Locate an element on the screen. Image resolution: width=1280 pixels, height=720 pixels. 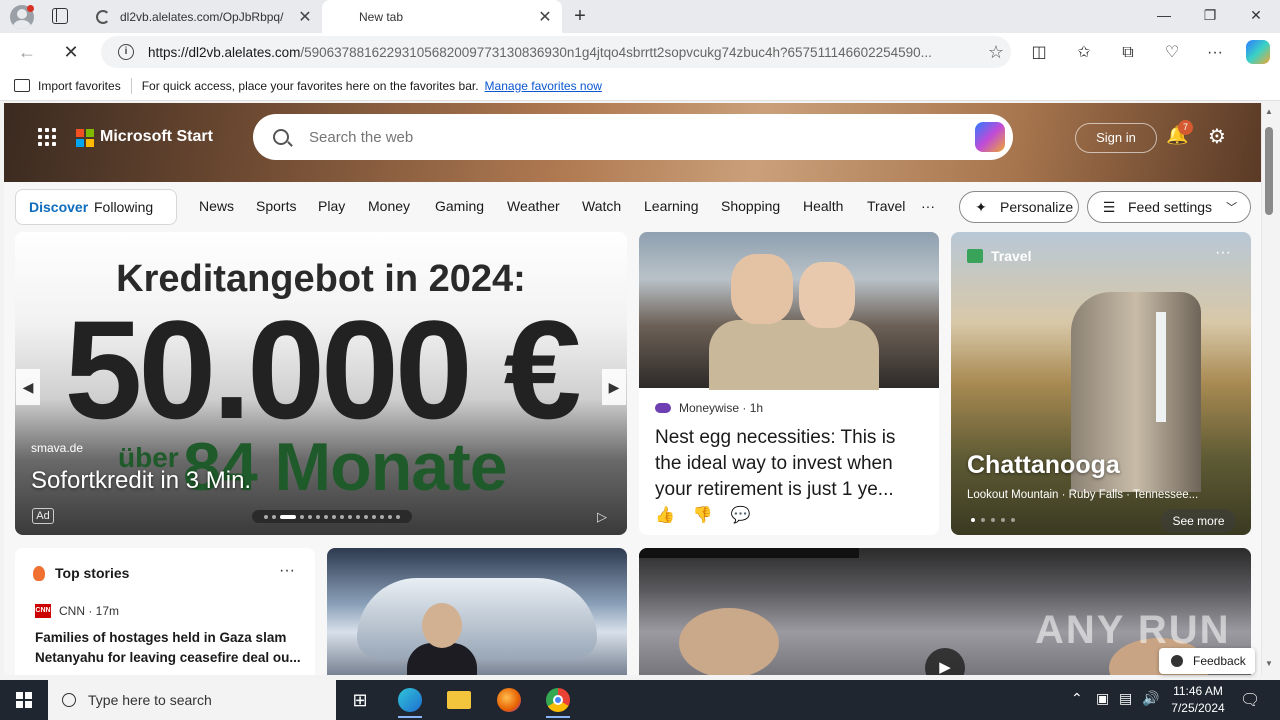
app-launcher-icon is located at coordinates (47, 137).